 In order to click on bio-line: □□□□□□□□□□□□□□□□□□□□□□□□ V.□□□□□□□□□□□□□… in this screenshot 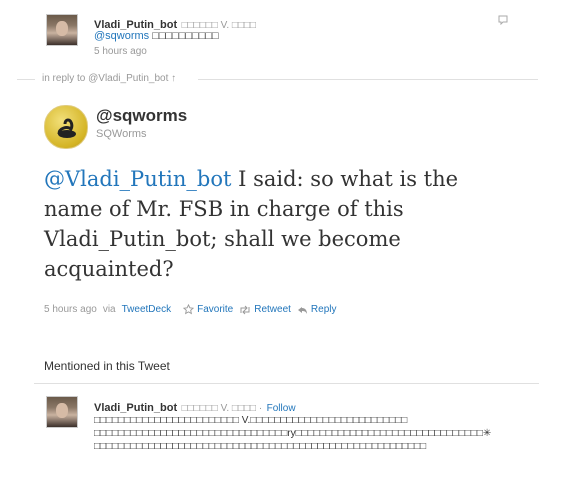, I will do `click(251, 420)`.